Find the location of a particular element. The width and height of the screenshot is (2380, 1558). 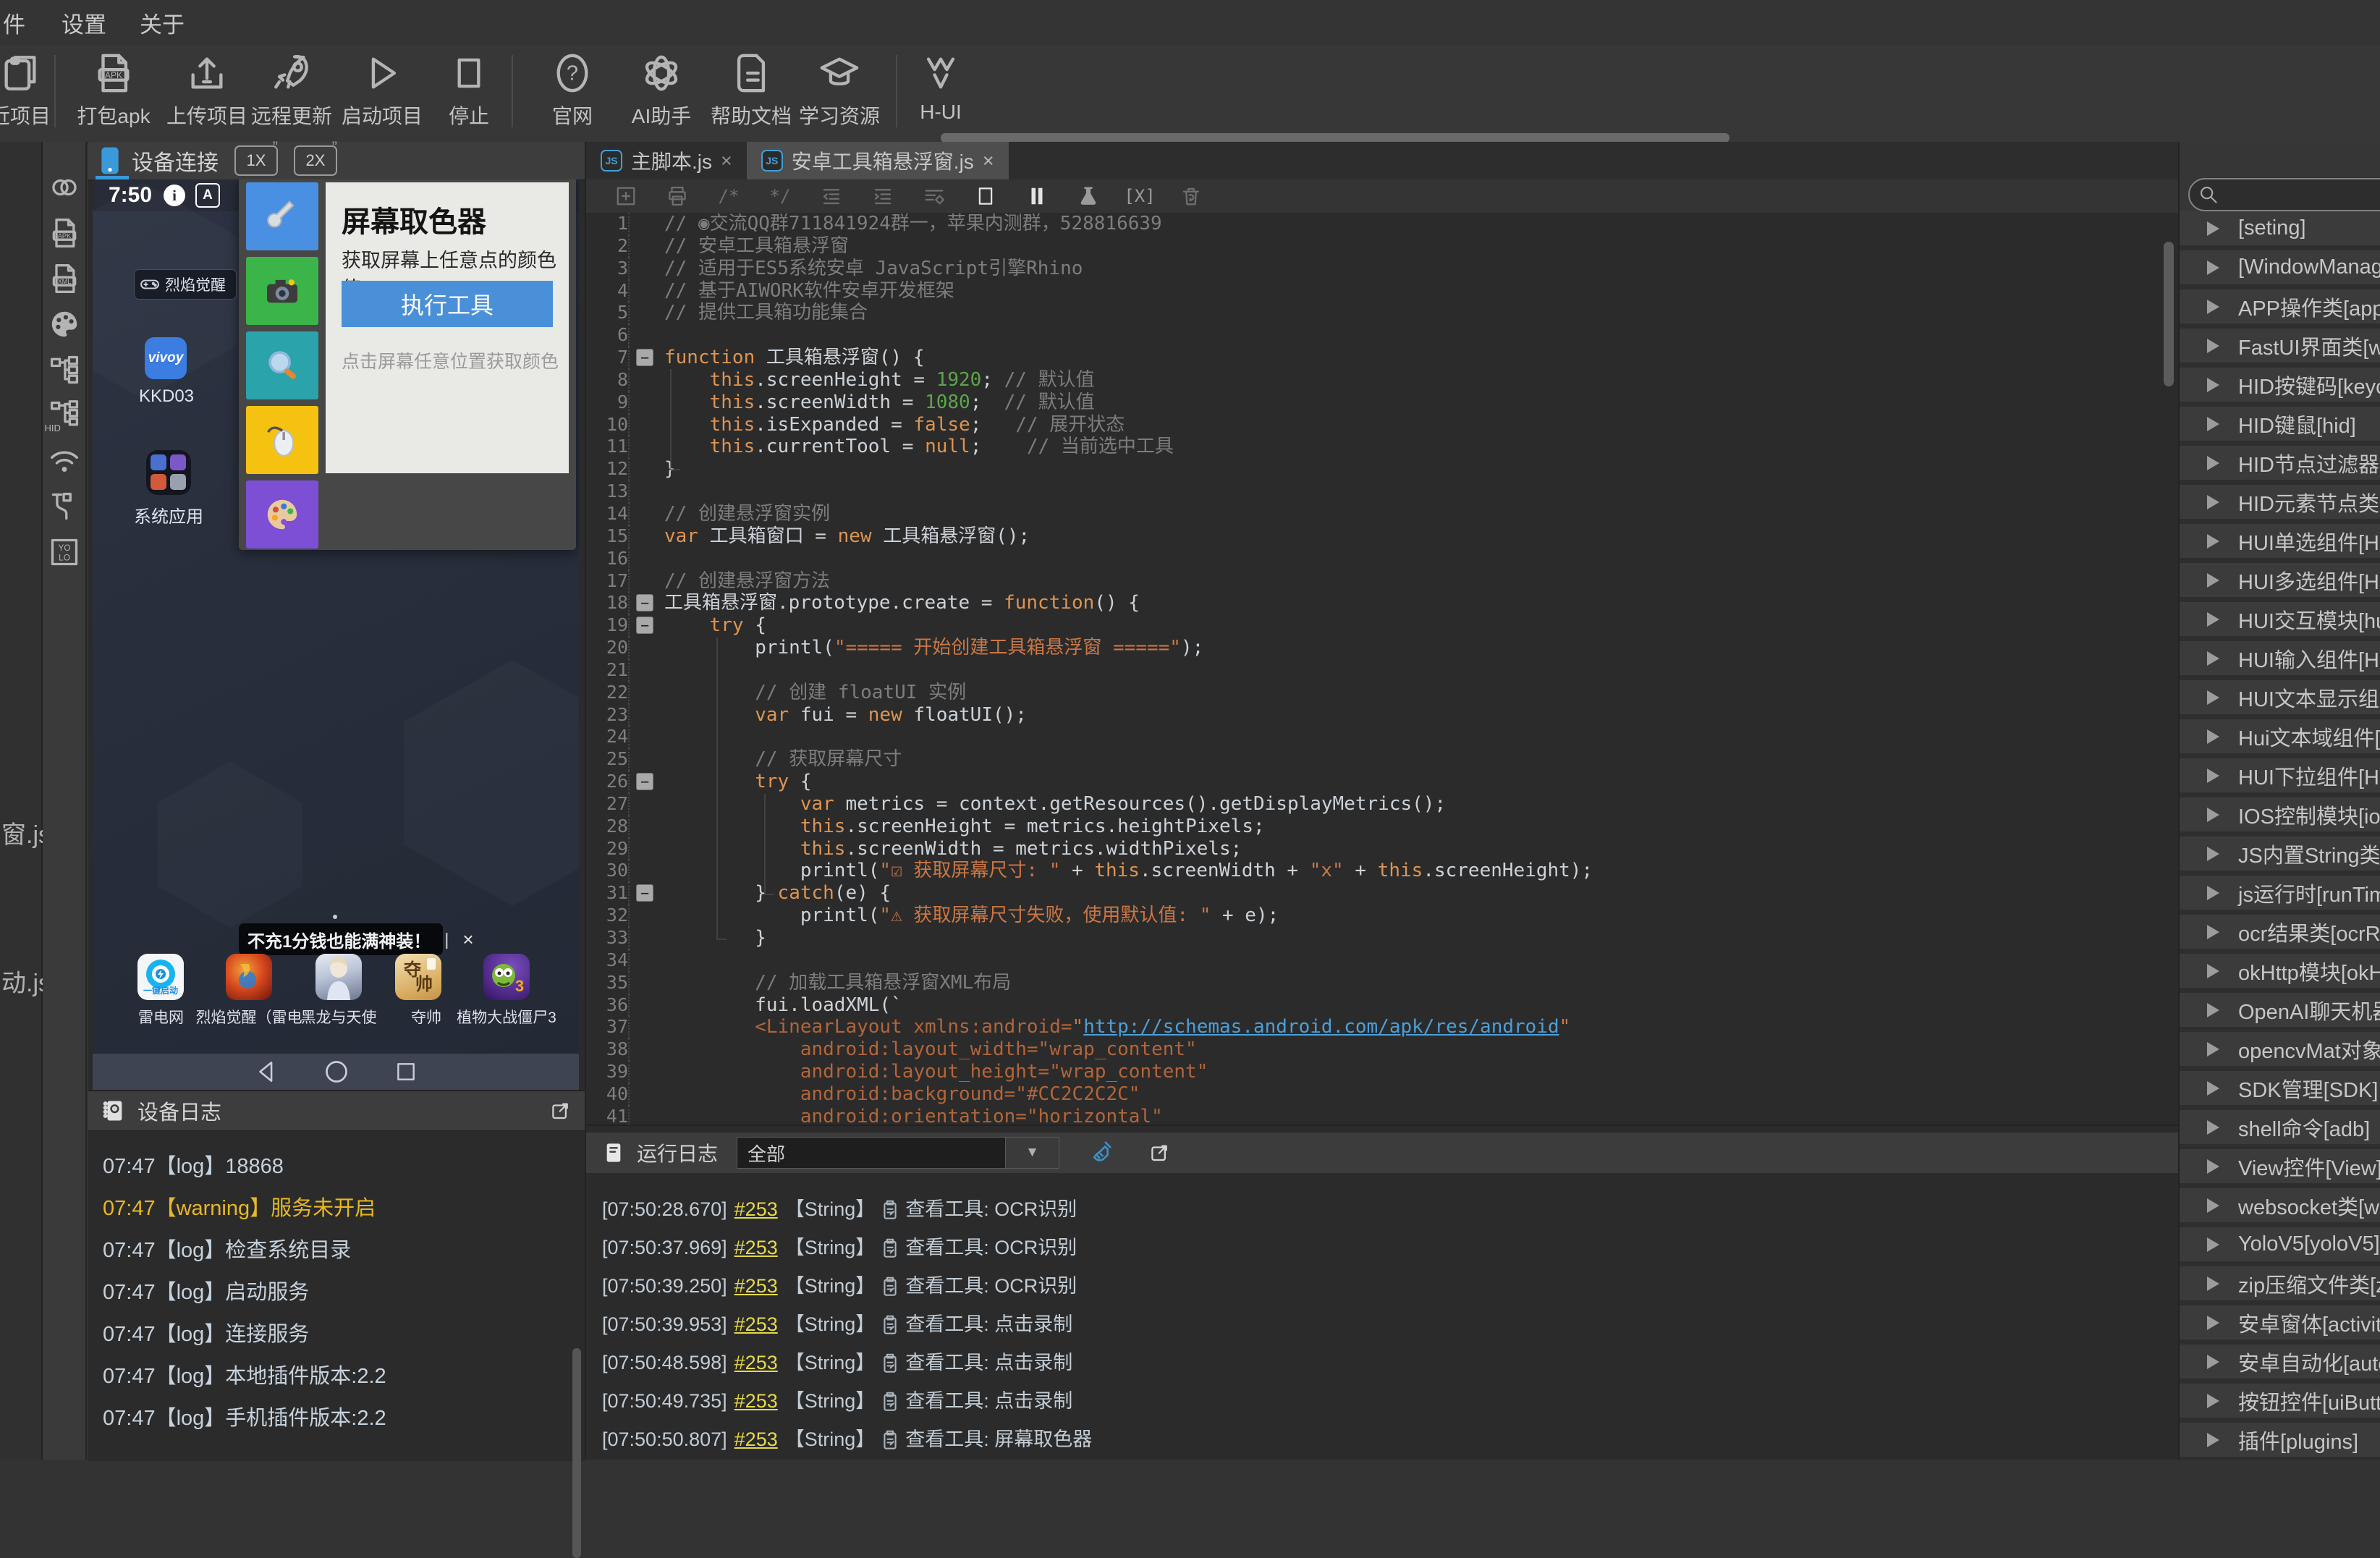

code-line: 17 // 创建悬浮窗方法 is located at coordinates (1382, 581).